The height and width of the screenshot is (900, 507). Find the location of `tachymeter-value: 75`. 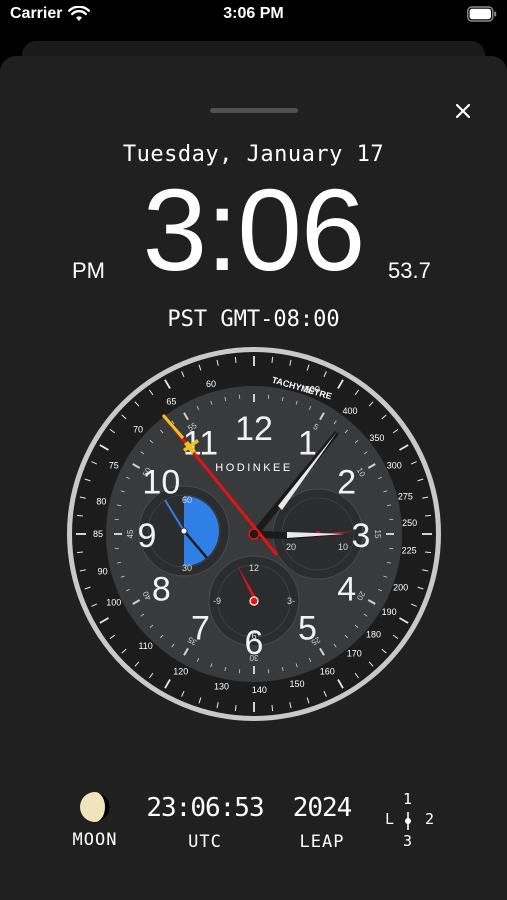

tachymeter-value: 75 is located at coordinates (114, 466).